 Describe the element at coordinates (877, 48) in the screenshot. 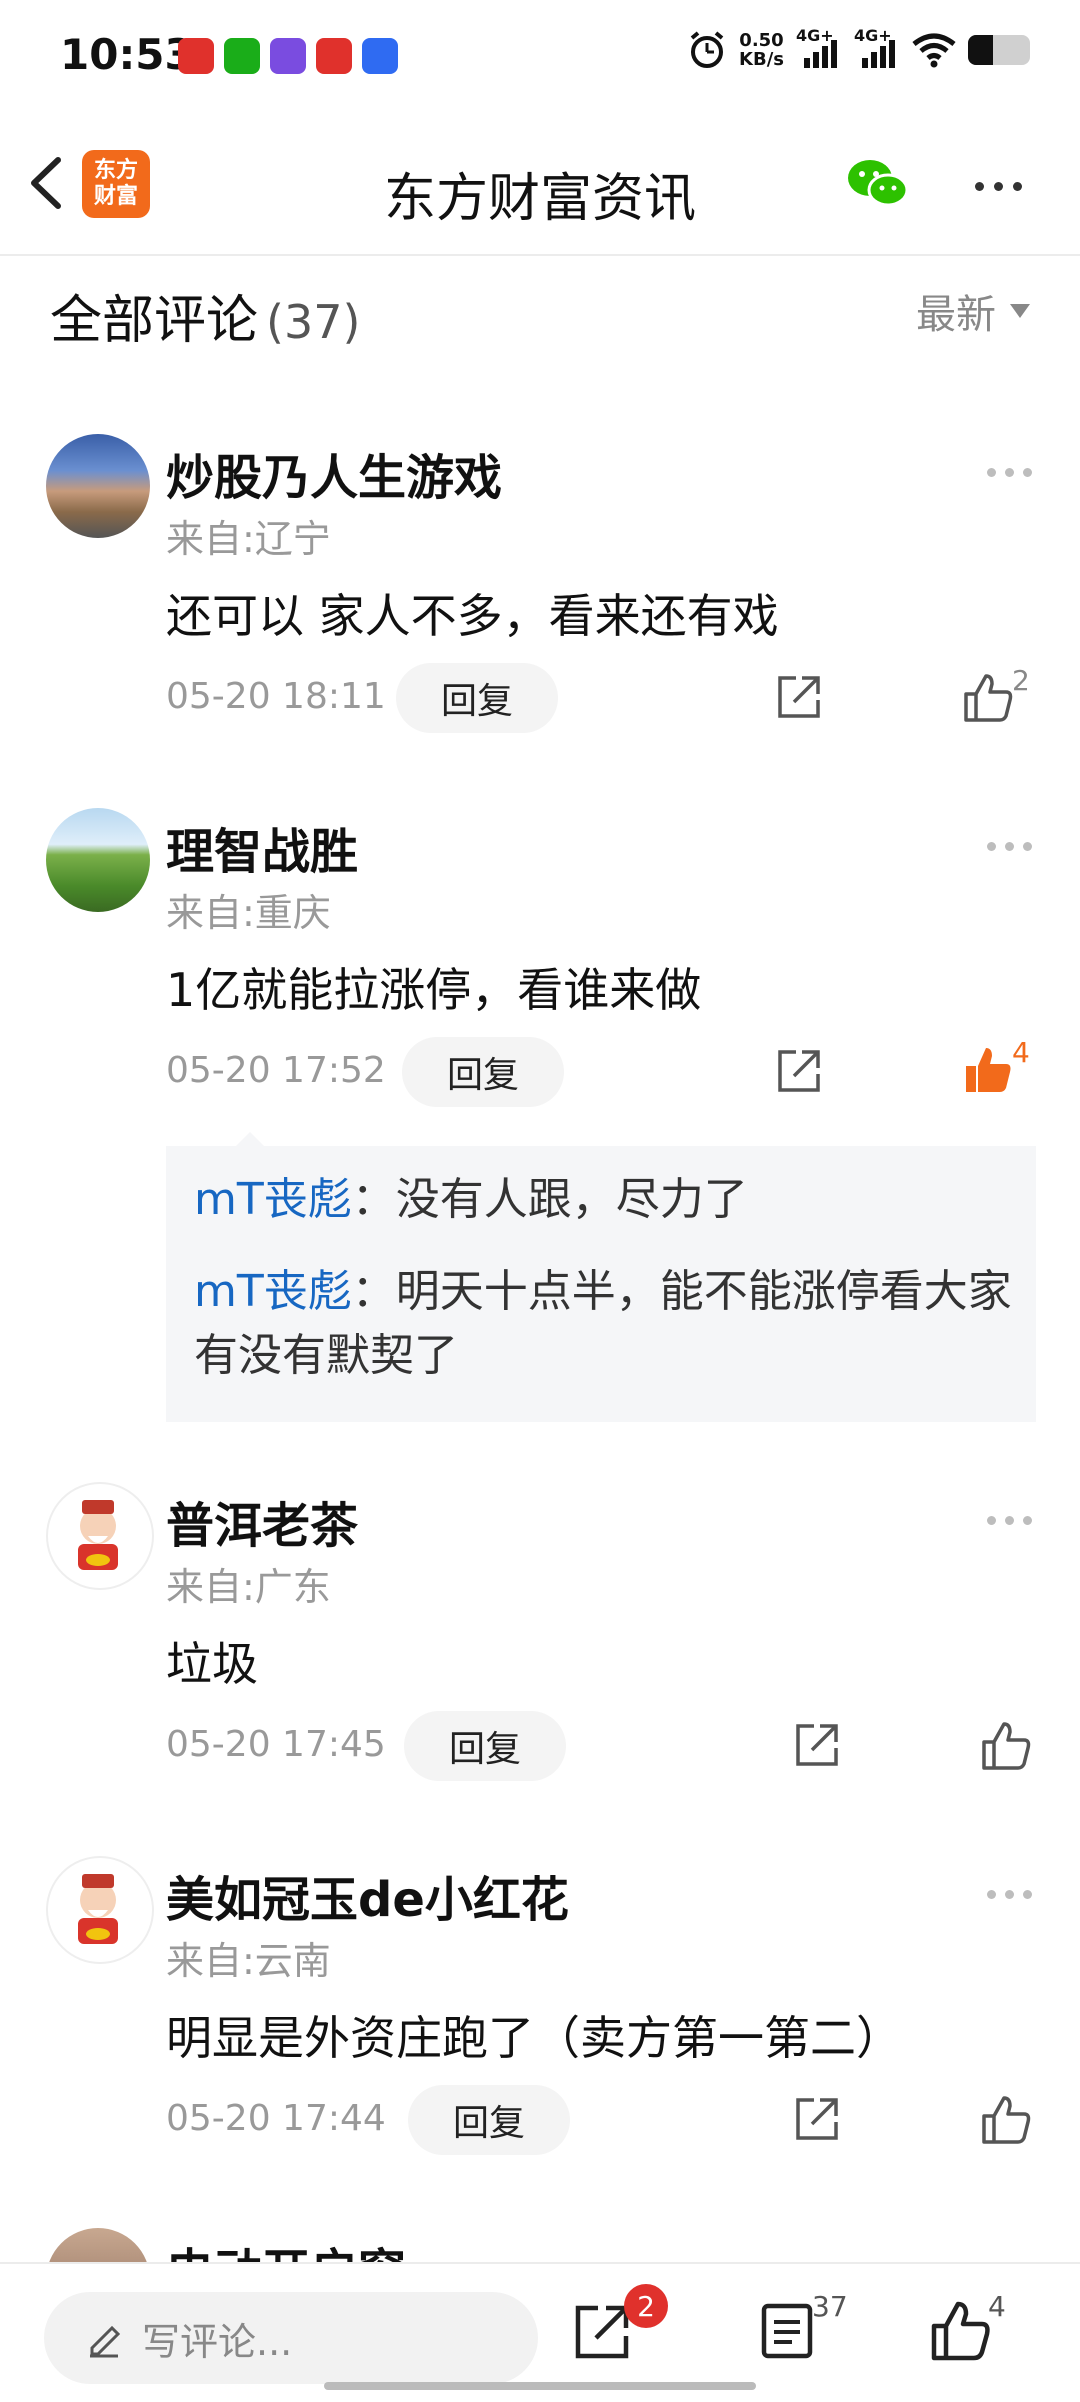

I see `signal-2-icon: 4G+` at that location.